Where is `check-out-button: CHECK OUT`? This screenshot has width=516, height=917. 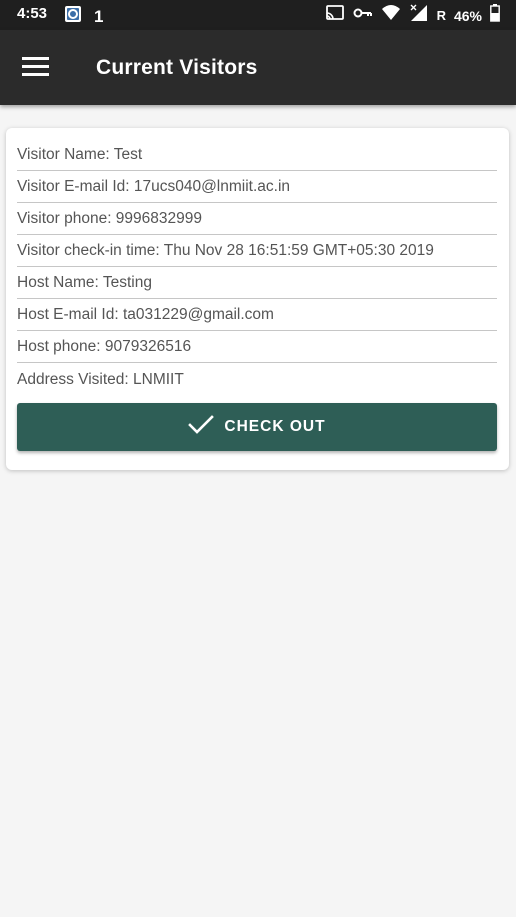
check-out-button: CHECK OUT is located at coordinates (257, 427).